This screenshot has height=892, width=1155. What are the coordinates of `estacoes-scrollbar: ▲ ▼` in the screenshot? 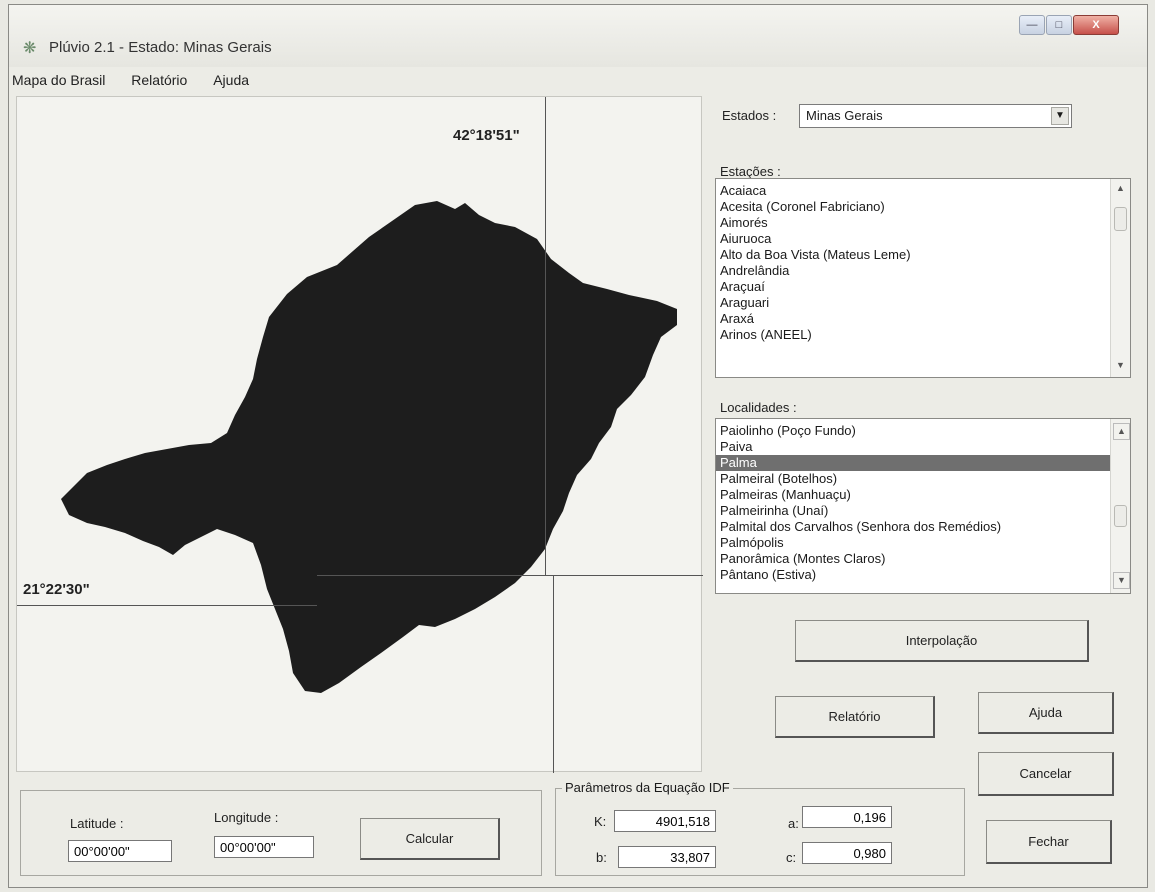 It's located at (1120, 278).